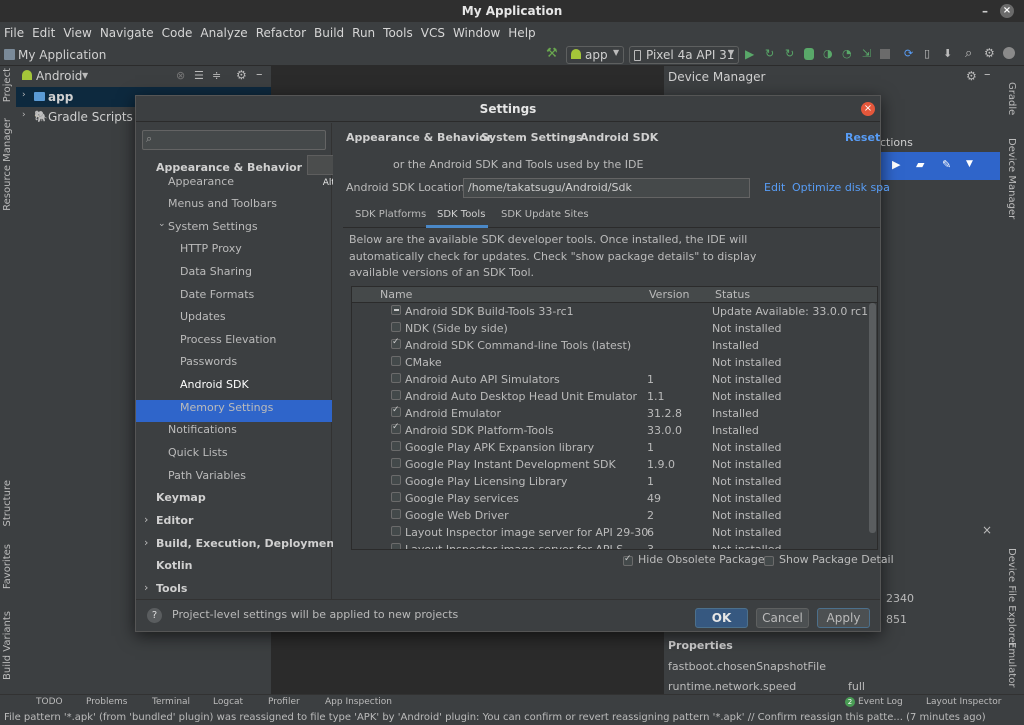  What do you see at coordinates (868, 109) in the screenshot?
I see `close-icon: ×` at bounding box center [868, 109].